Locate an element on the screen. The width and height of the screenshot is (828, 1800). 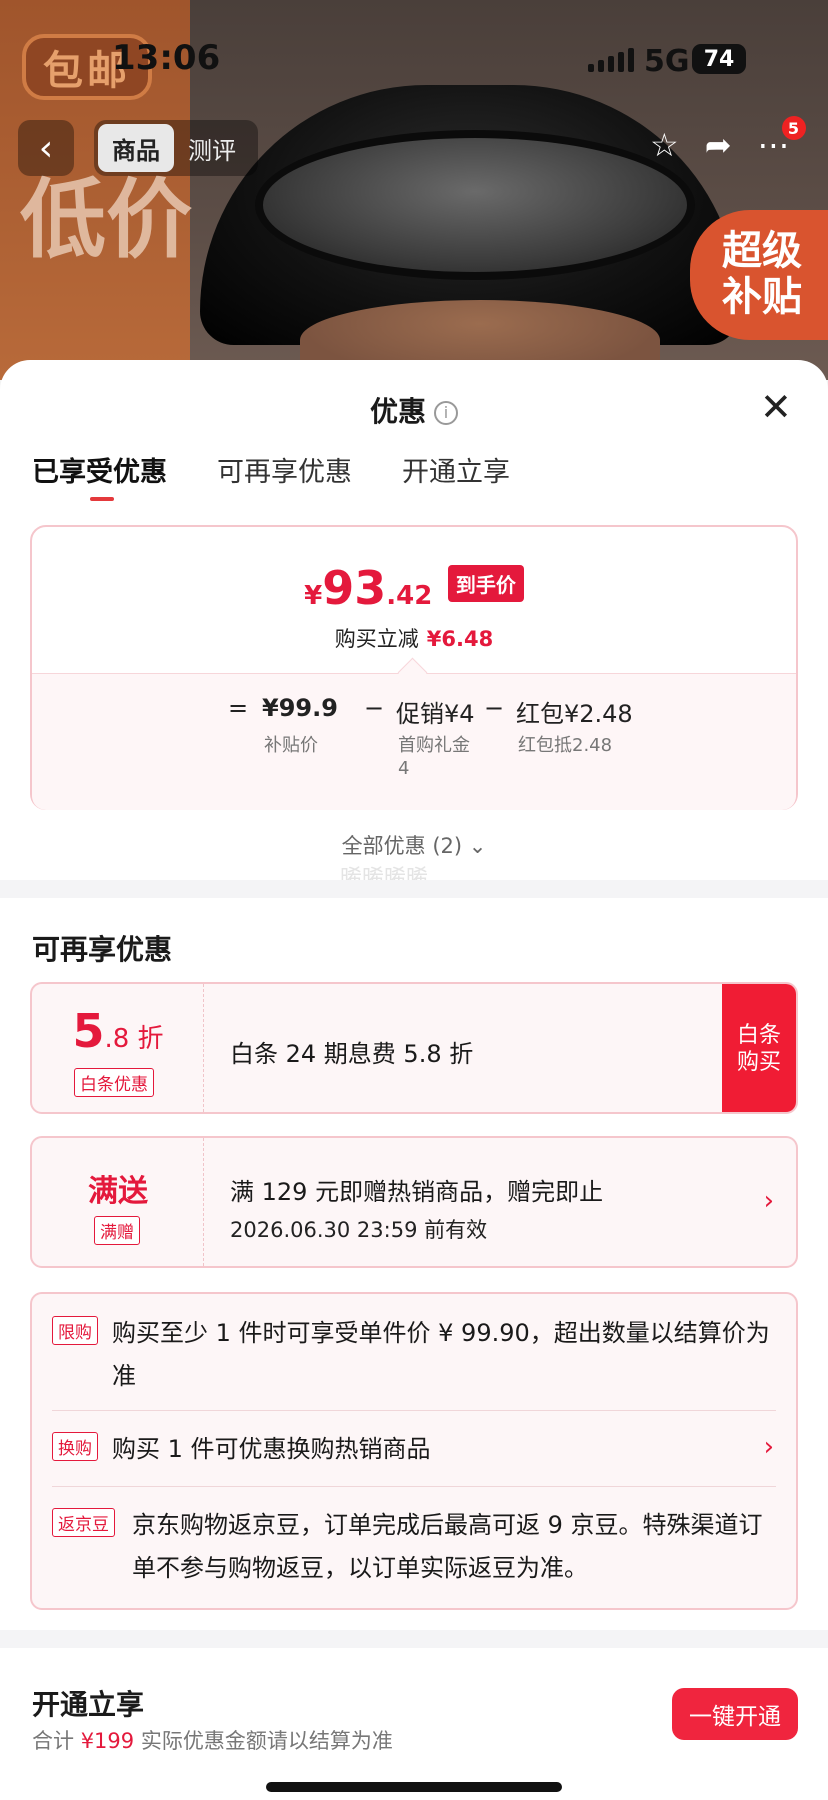
limit-tag: 限购 is located at coordinates (75, 1330).